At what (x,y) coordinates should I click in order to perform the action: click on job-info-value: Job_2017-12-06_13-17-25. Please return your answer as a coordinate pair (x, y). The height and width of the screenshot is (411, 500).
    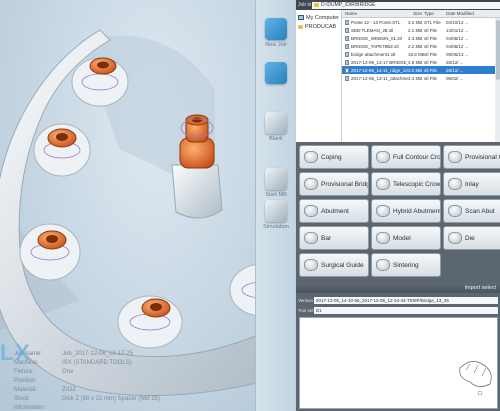
    Looking at the image, I should click on (98, 354).